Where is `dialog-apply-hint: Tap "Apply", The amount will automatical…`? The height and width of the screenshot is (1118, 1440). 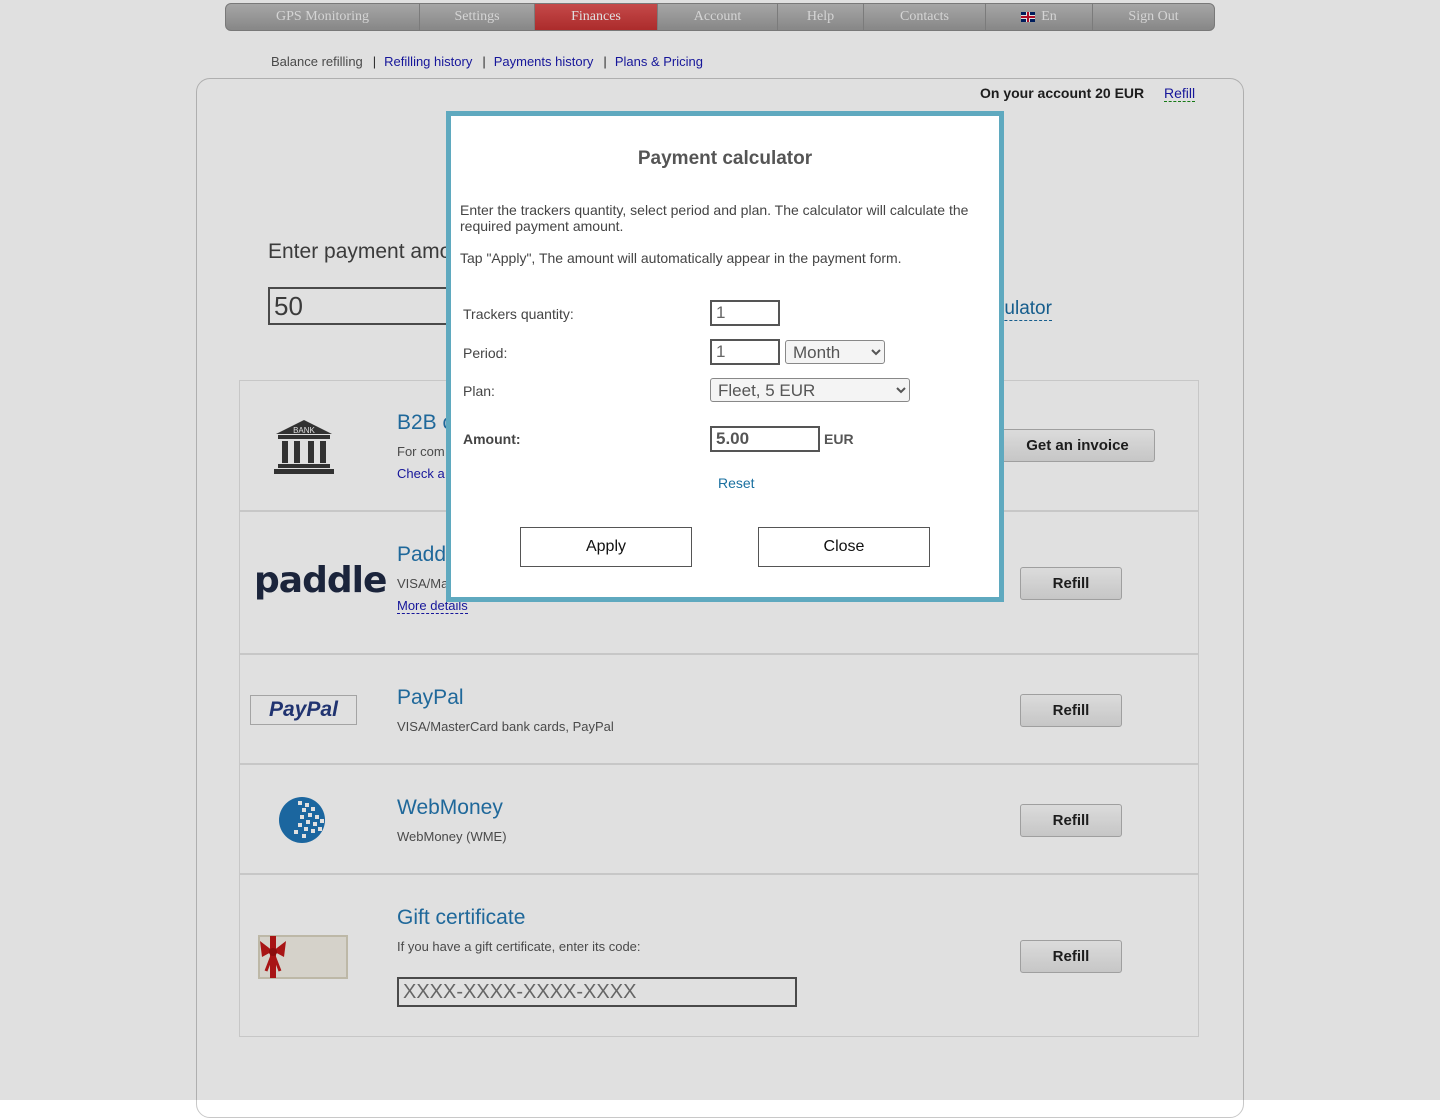
dialog-apply-hint: Tap "Apply", The amount will automatical… is located at coordinates (681, 258).